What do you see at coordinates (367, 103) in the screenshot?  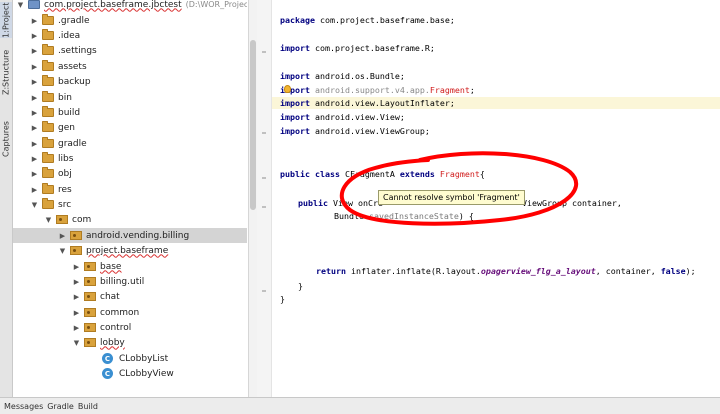 I see `code-line-import-layoutinflater: import android.view.LayoutInflater;` at bounding box center [367, 103].